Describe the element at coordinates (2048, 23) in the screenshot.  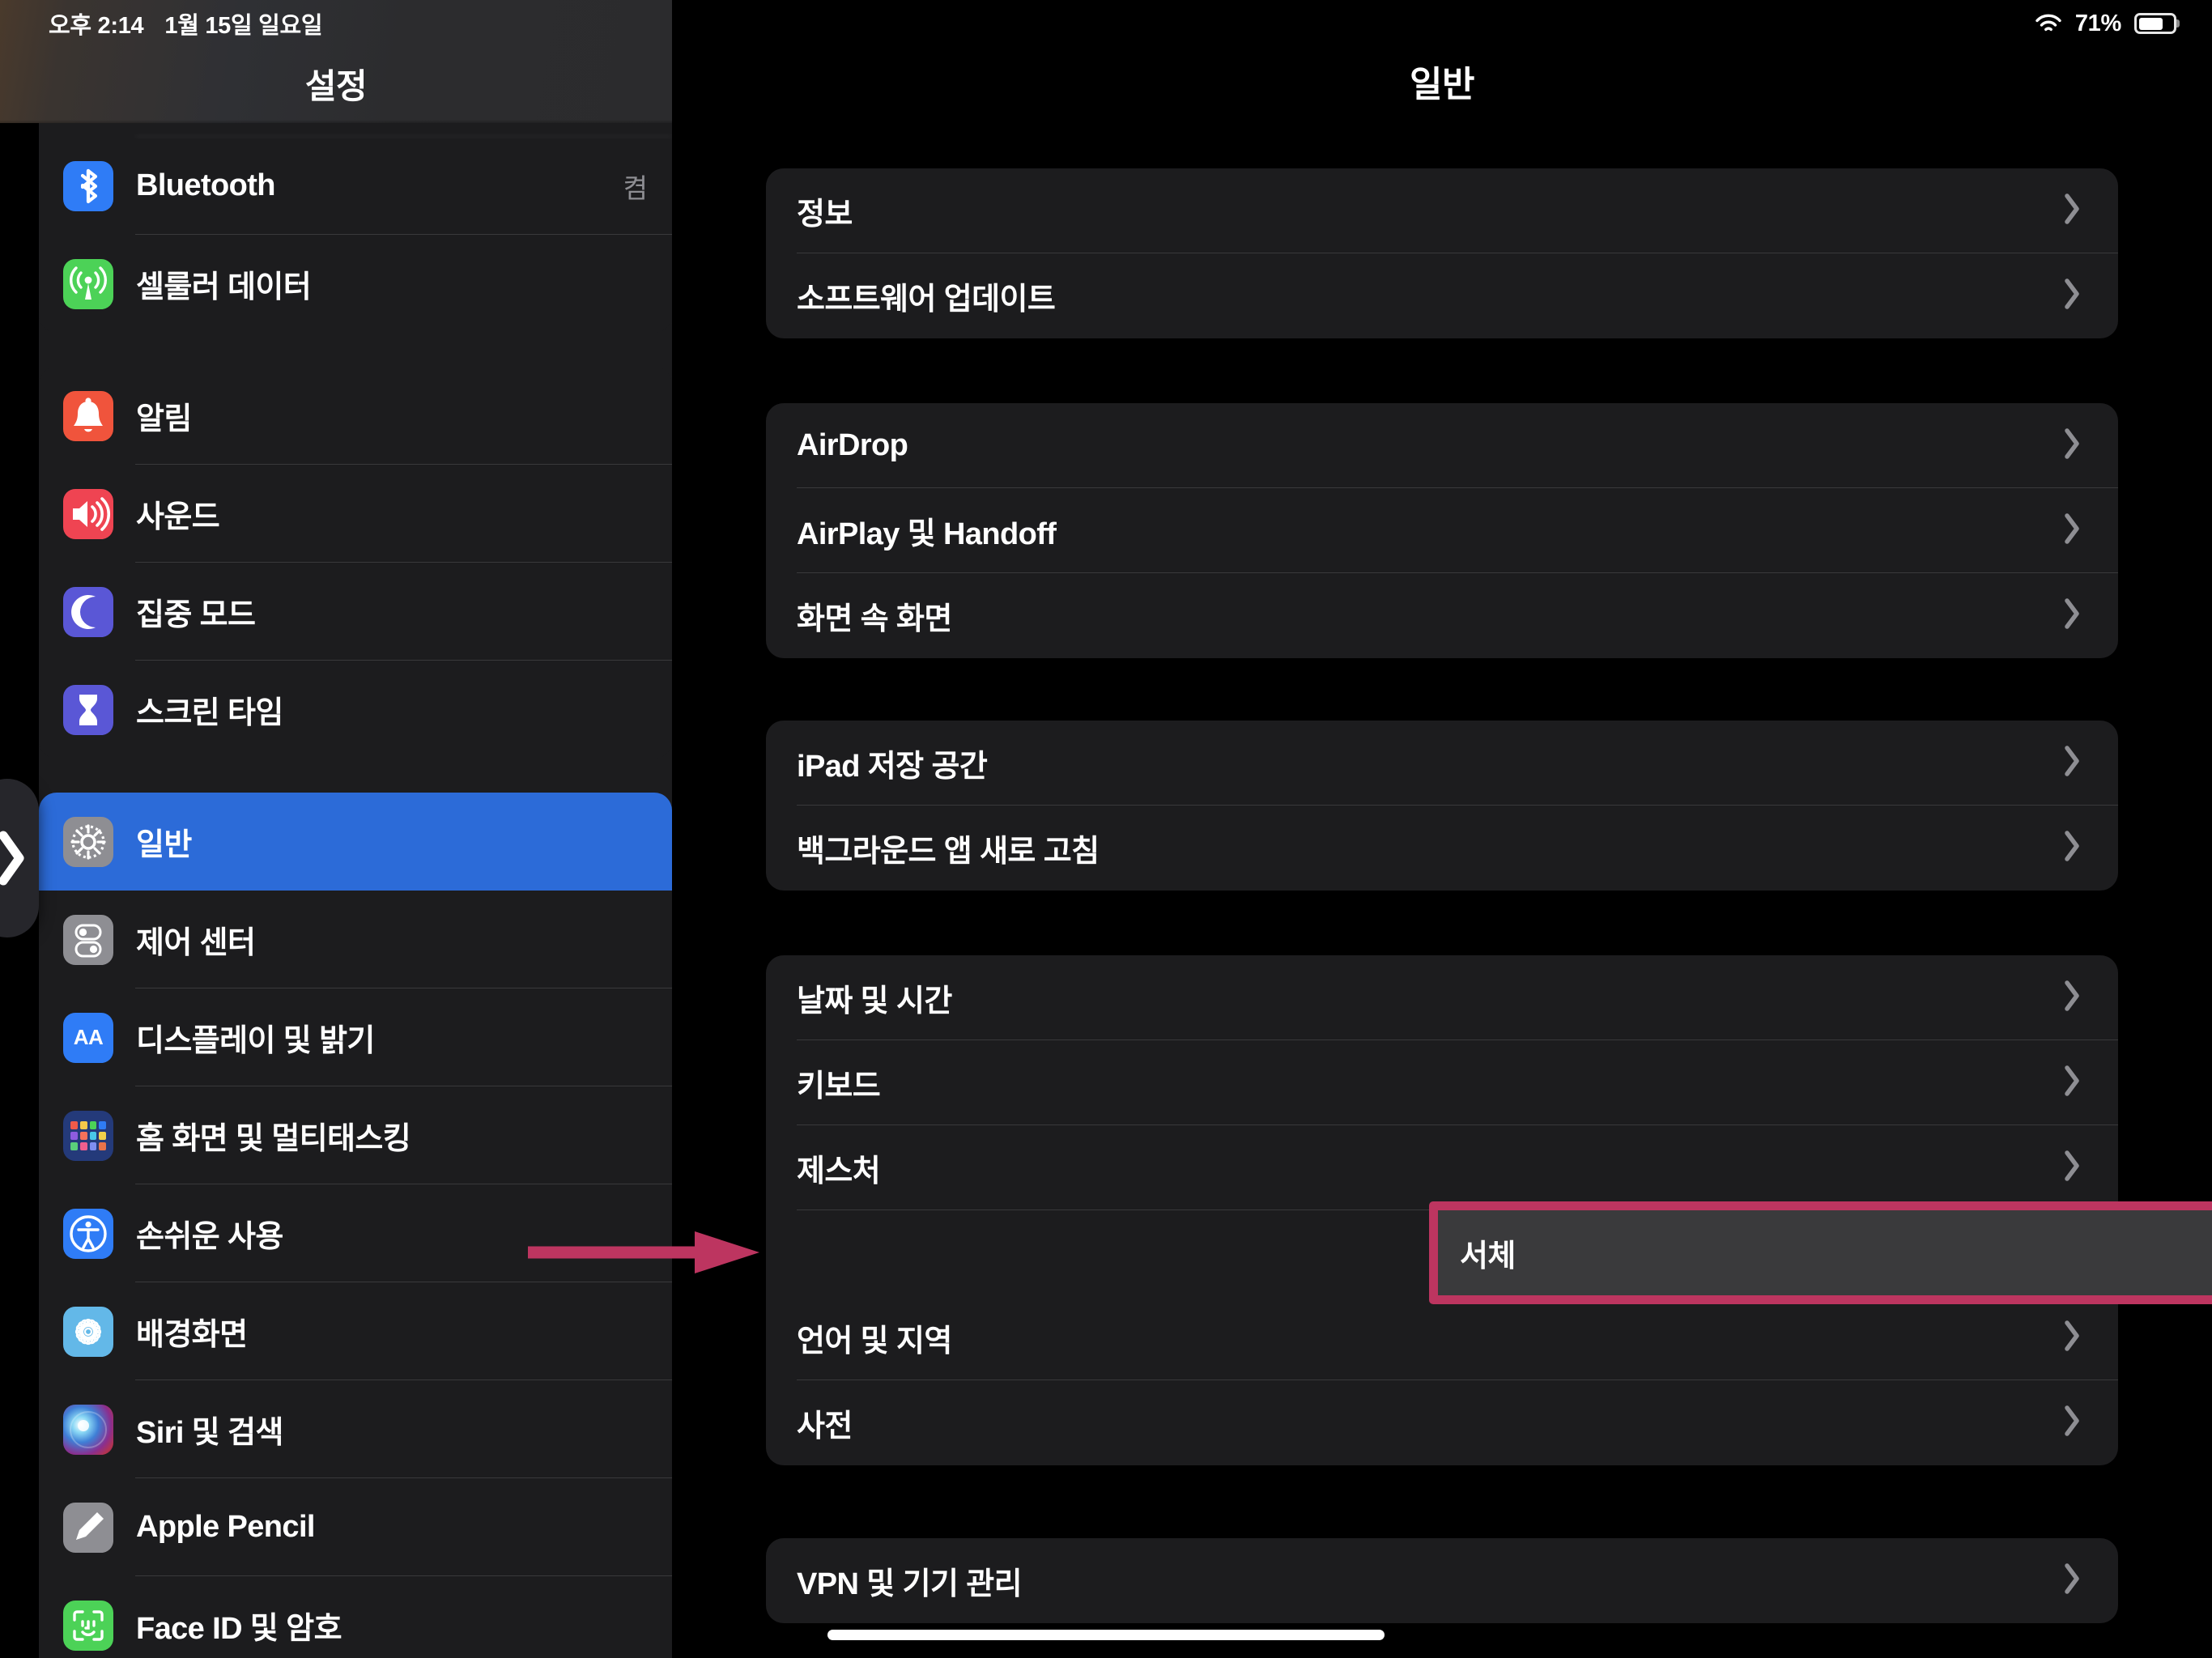
I see `wifi-icon` at that location.